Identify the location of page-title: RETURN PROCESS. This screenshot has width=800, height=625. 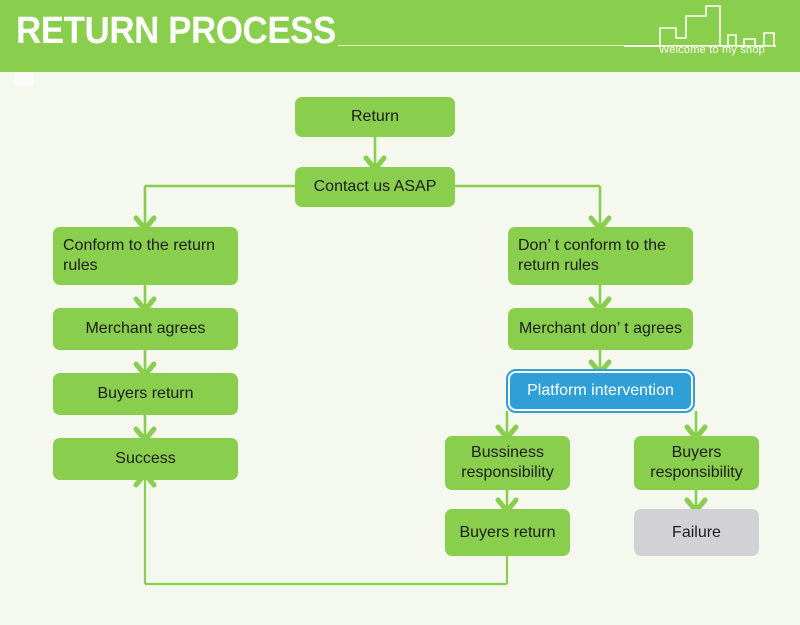
(176, 31).